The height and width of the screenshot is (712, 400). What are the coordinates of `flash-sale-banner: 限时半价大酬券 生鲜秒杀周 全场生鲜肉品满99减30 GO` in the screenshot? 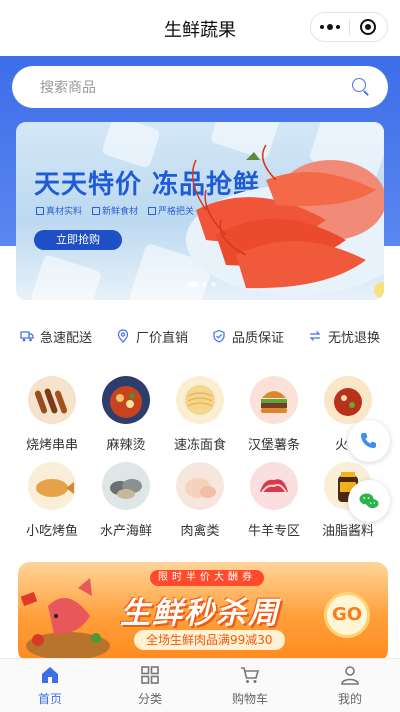 It's located at (203, 612).